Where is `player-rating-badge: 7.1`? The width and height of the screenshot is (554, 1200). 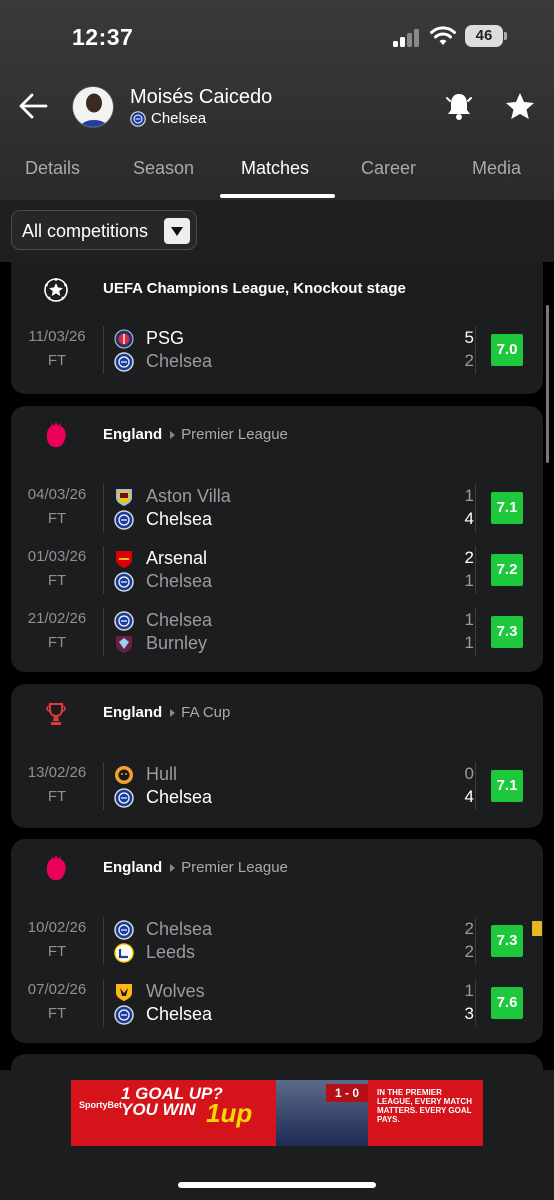
player-rating-badge: 7.1 is located at coordinates (507, 786).